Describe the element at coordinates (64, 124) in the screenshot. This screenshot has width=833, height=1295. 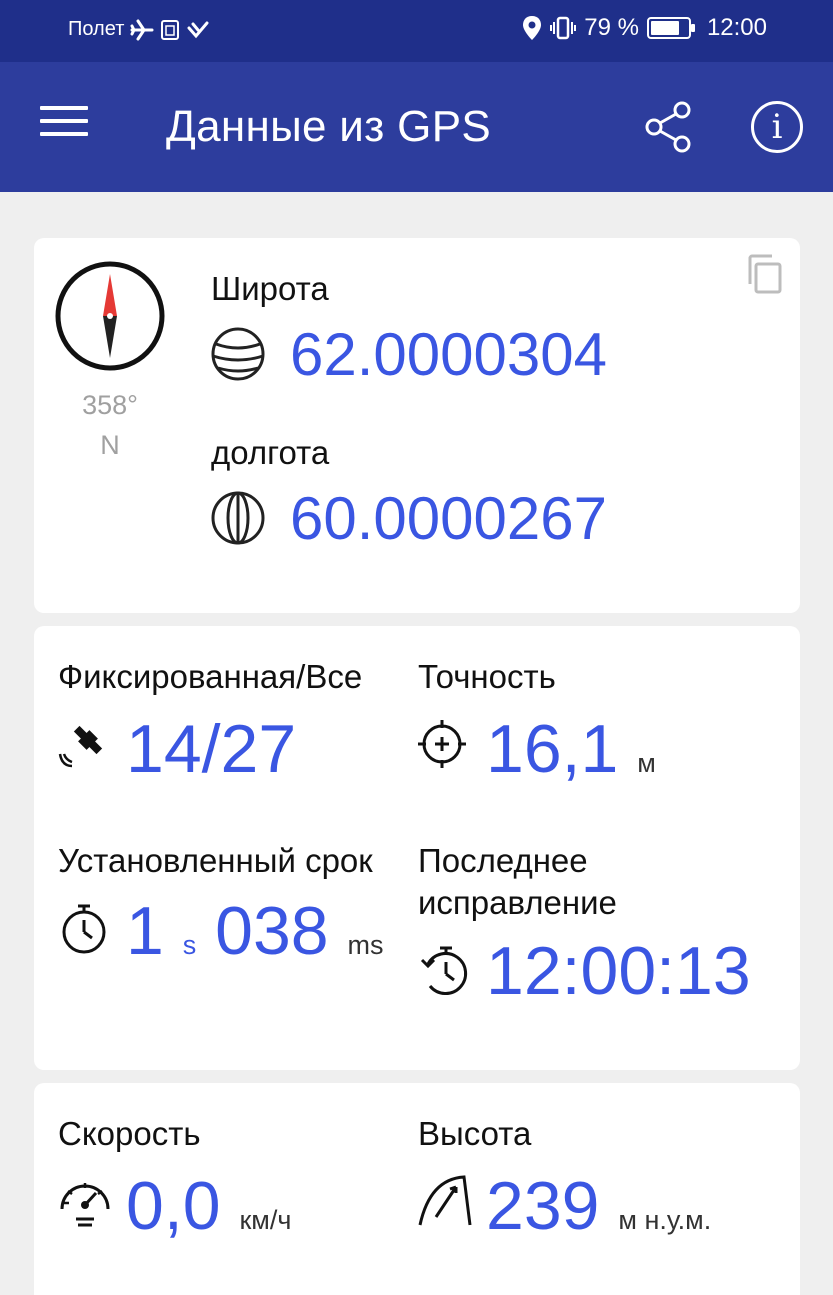
I see `menu-button` at that location.